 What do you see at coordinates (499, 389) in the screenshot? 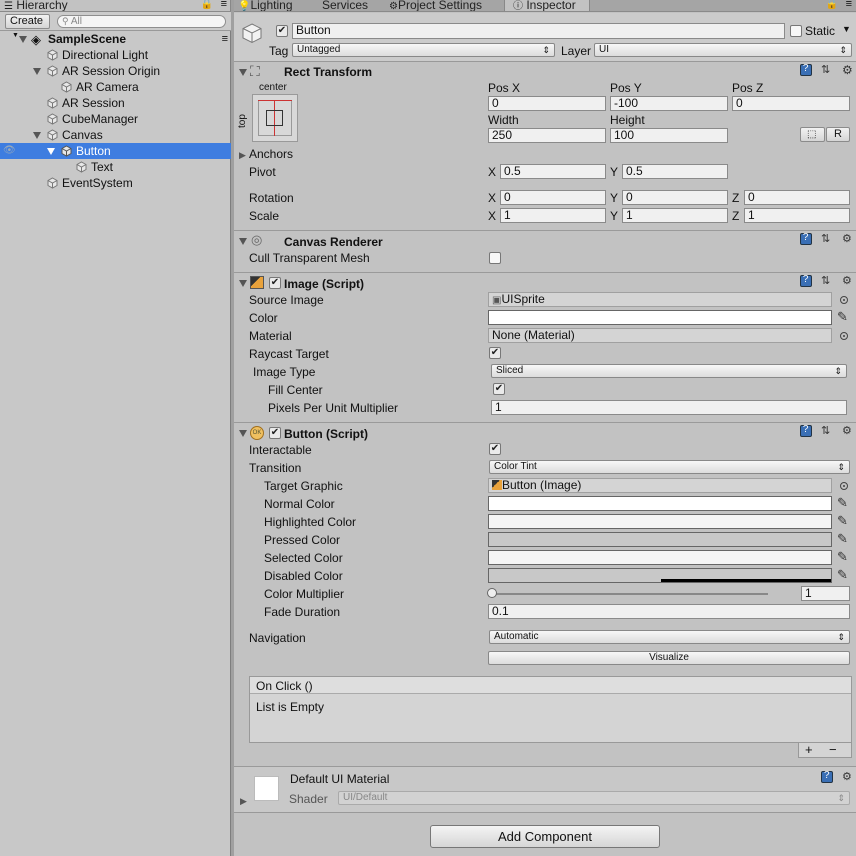
I see `fill-center-checkbox: ✔` at bounding box center [499, 389].